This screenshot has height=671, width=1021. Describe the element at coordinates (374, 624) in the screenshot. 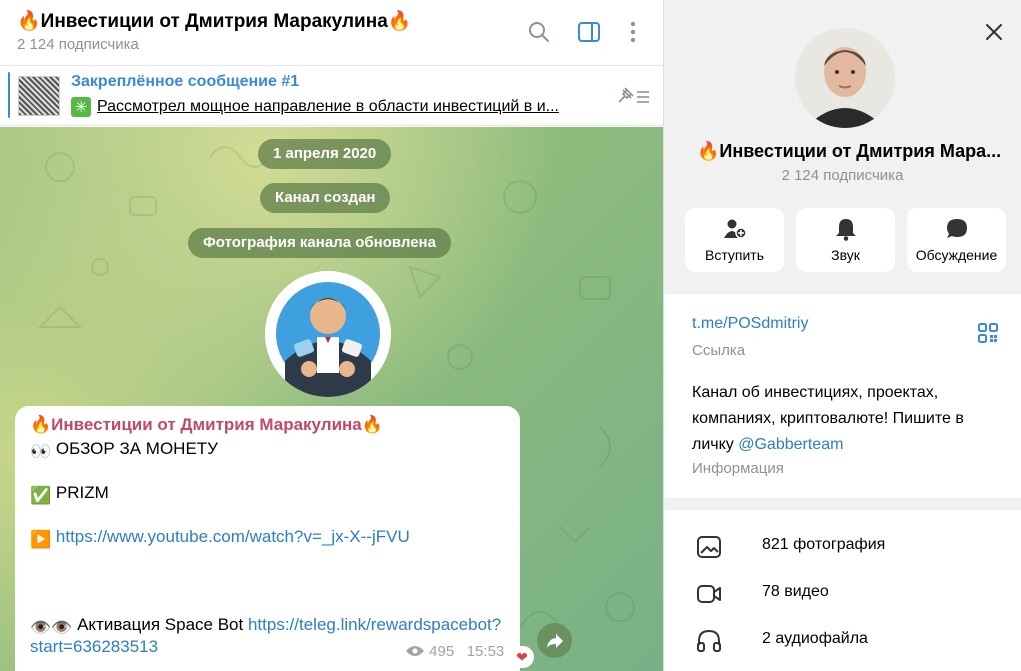

I see `spacebot-link: https://teleg.link/rewardspacebot?` at that location.